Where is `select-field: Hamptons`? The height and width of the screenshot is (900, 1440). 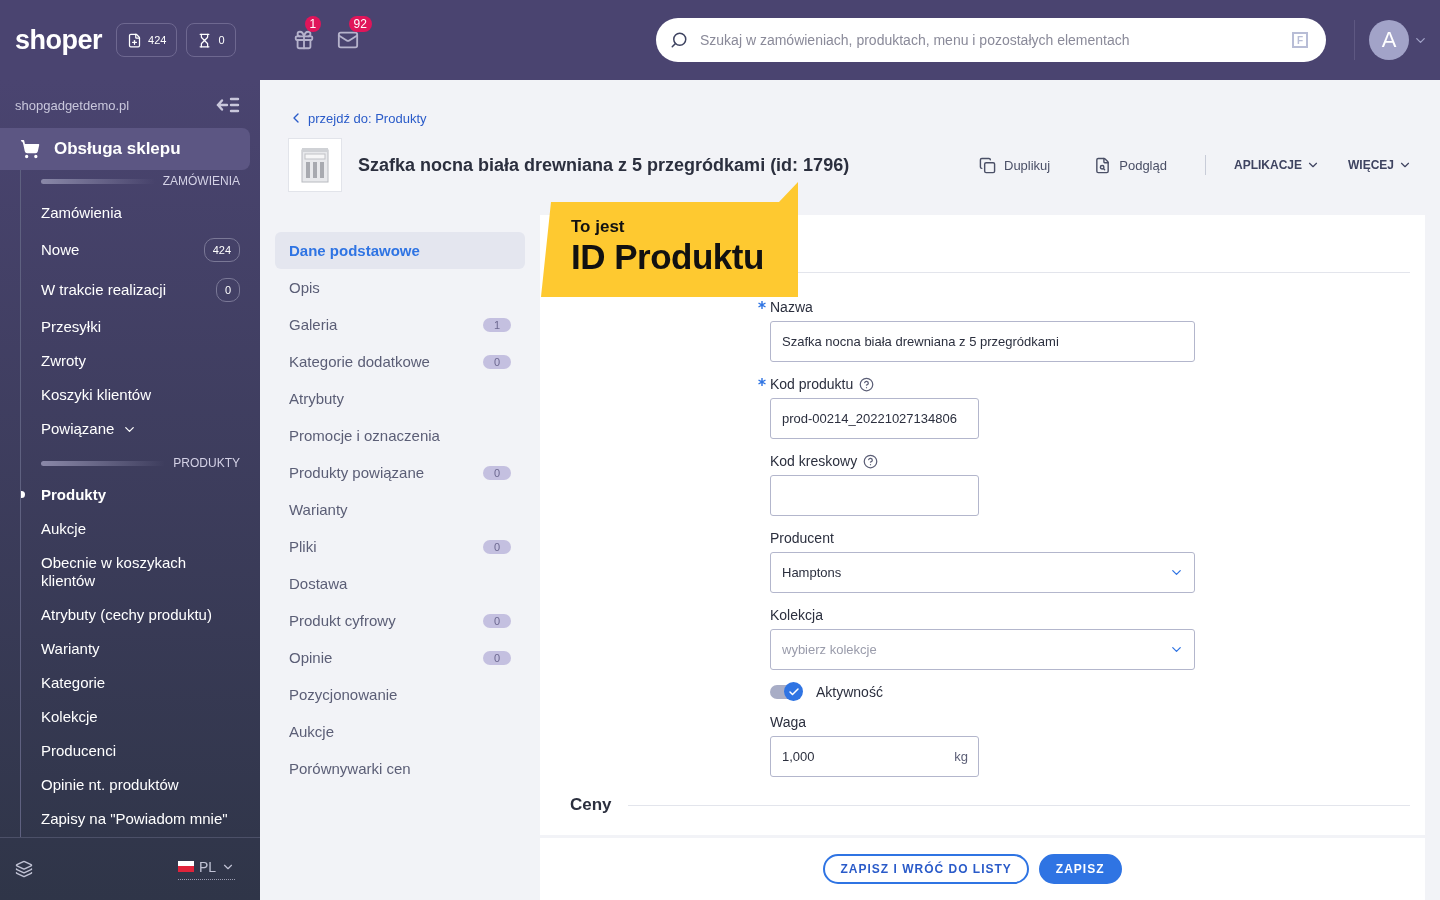
select-field: Hamptons is located at coordinates (982, 572).